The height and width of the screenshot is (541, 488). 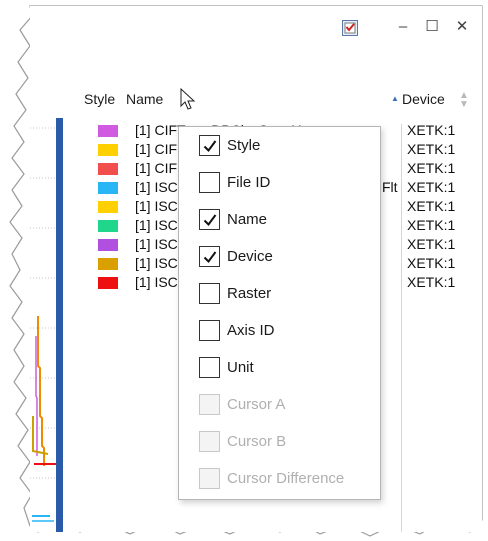 I want to click on maximize-button: ☐, so click(x=432, y=27).